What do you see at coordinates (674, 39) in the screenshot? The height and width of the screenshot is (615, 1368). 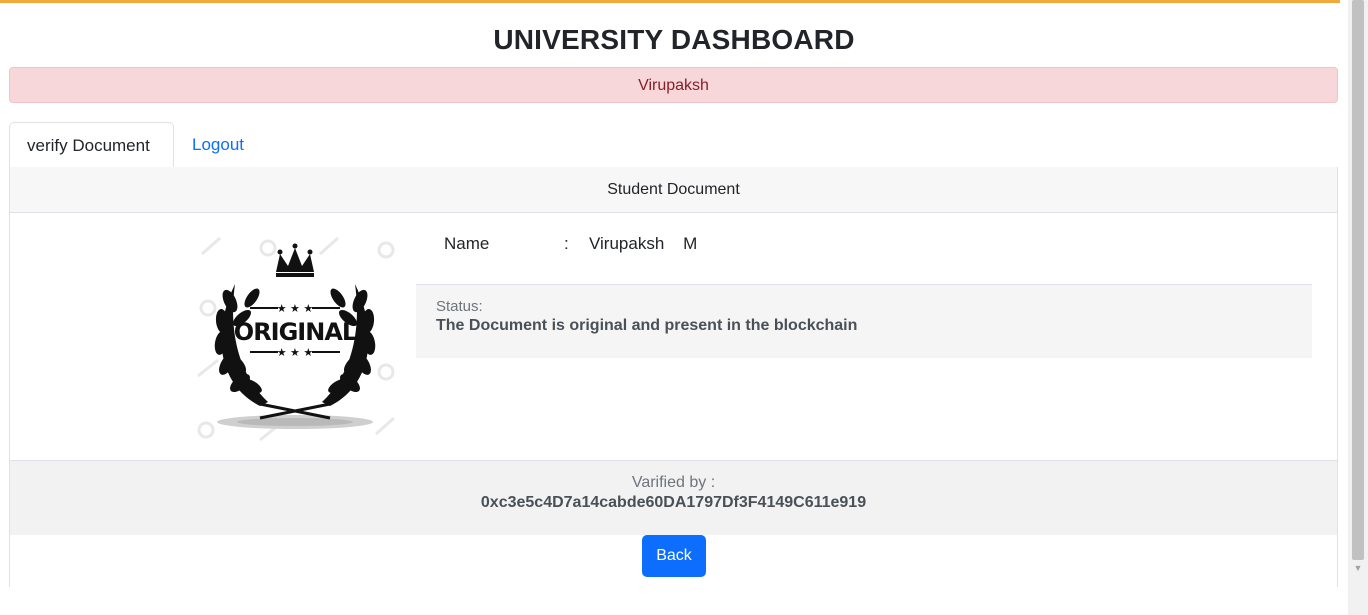 I see `page-title: UNIVERSITY DASHBOARD` at bounding box center [674, 39].